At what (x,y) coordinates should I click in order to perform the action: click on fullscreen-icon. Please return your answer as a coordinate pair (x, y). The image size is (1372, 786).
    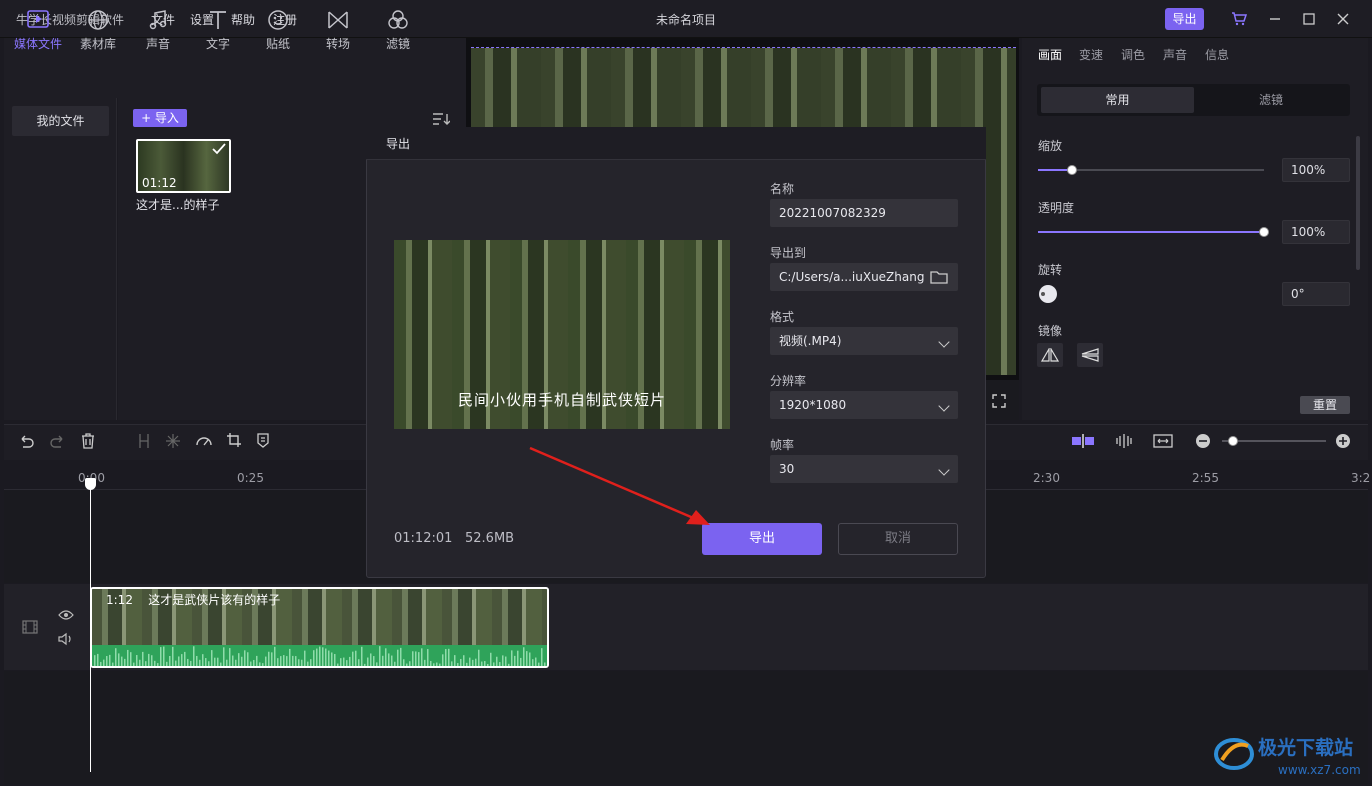
    Looking at the image, I should click on (999, 402).